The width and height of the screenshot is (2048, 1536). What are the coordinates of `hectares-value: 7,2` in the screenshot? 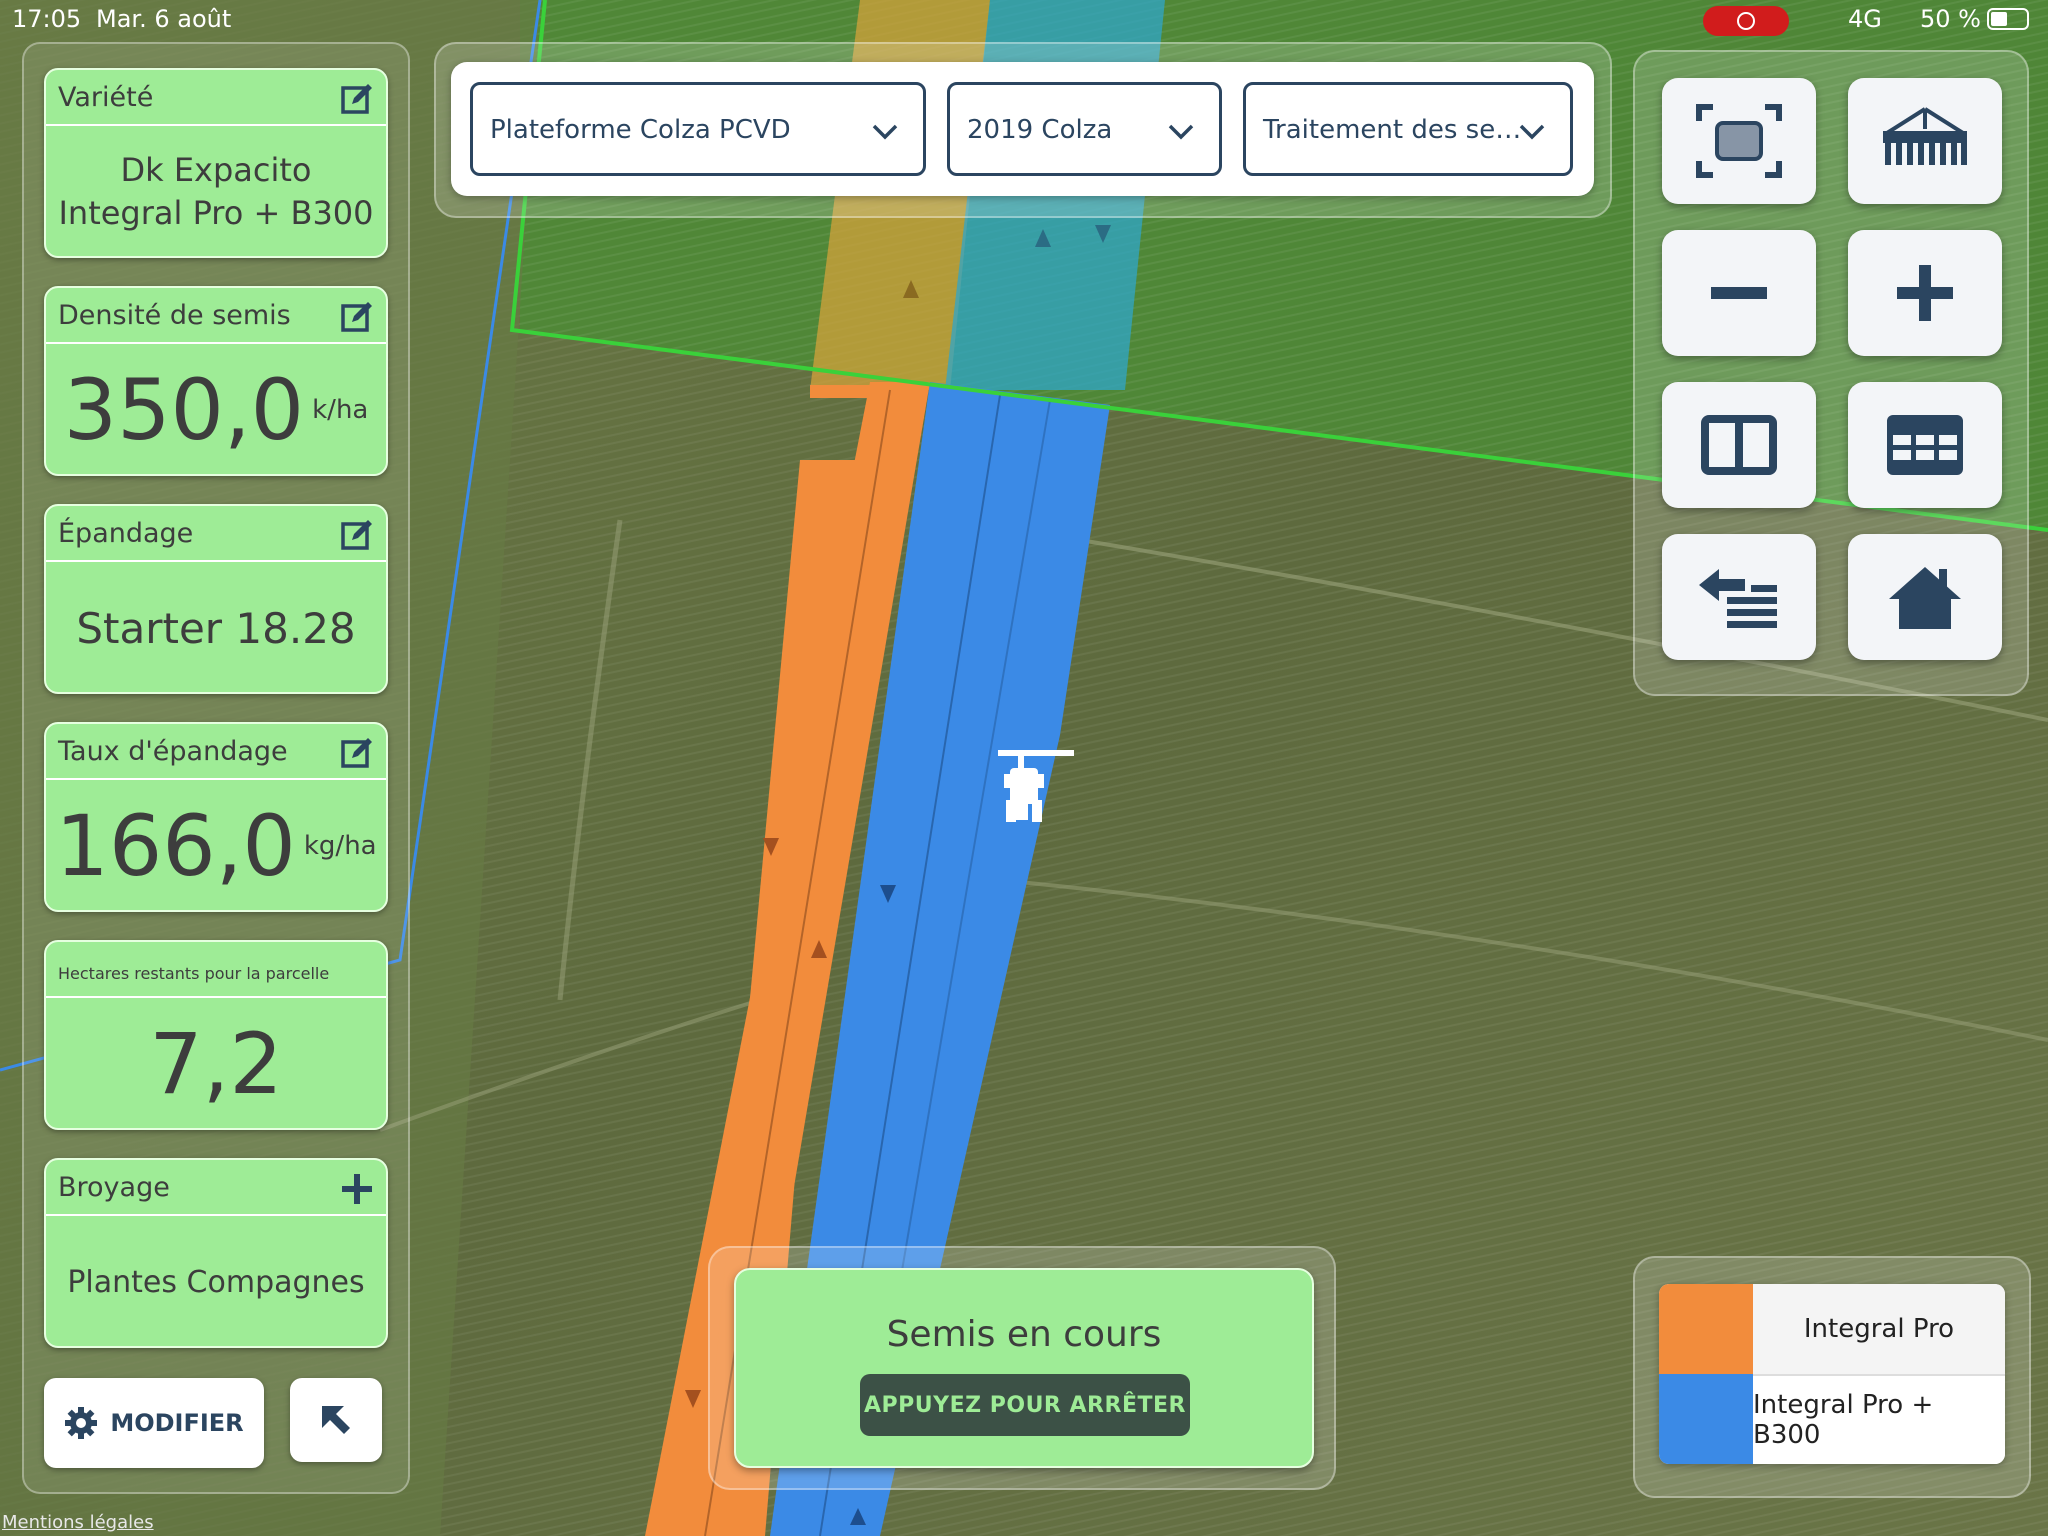 It's located at (216, 1064).